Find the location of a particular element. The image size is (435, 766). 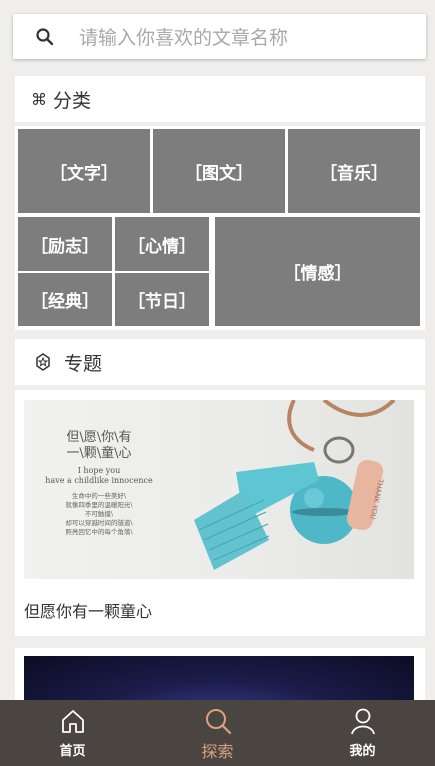

categories-header: ⌘ 分类 is located at coordinates (220, 99).